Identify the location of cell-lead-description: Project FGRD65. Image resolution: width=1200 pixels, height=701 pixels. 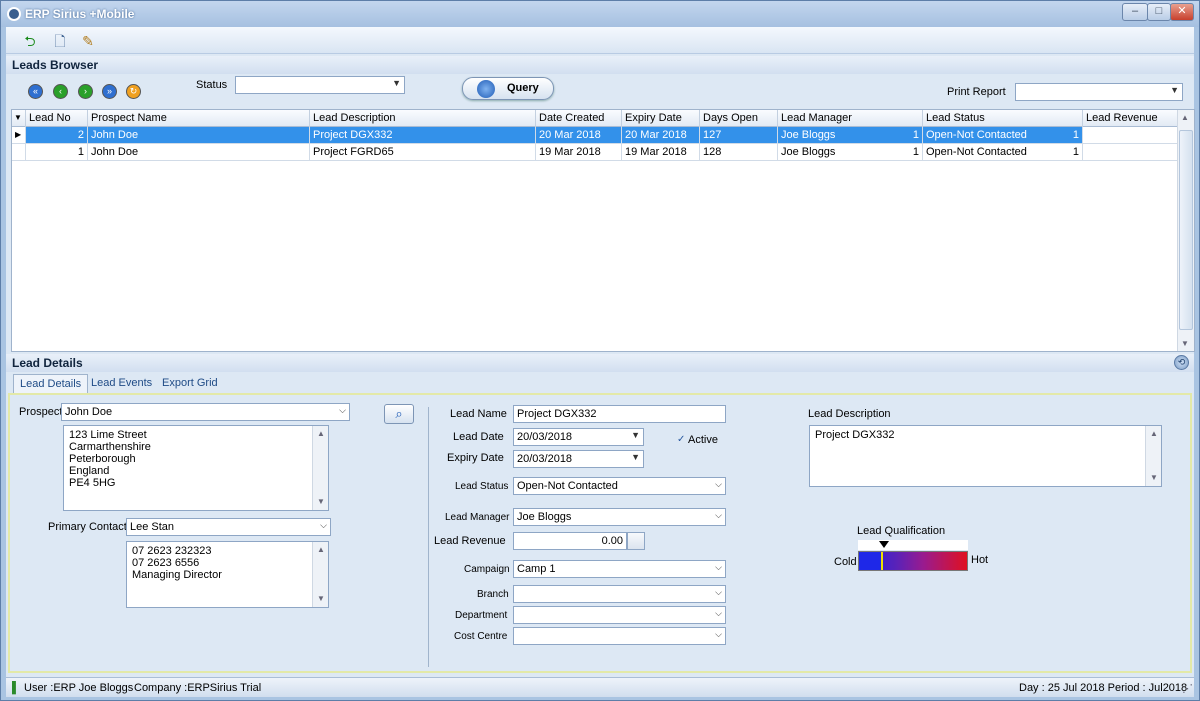
(423, 152).